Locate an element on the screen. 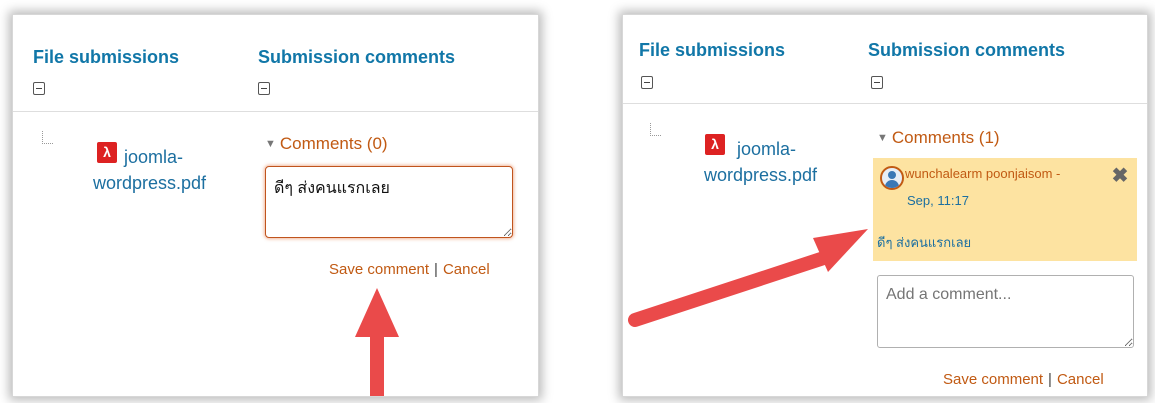 This screenshot has width=1155, height=403. file-name-line2: wordpress.pdf is located at coordinates (149, 183).